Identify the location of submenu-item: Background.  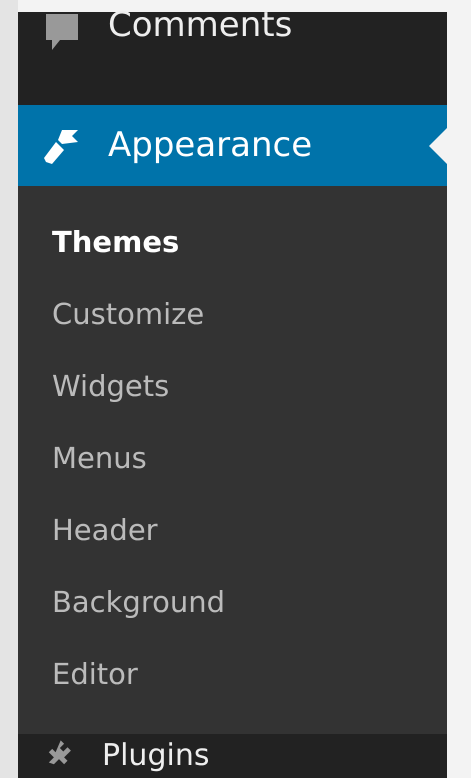
(232, 602).